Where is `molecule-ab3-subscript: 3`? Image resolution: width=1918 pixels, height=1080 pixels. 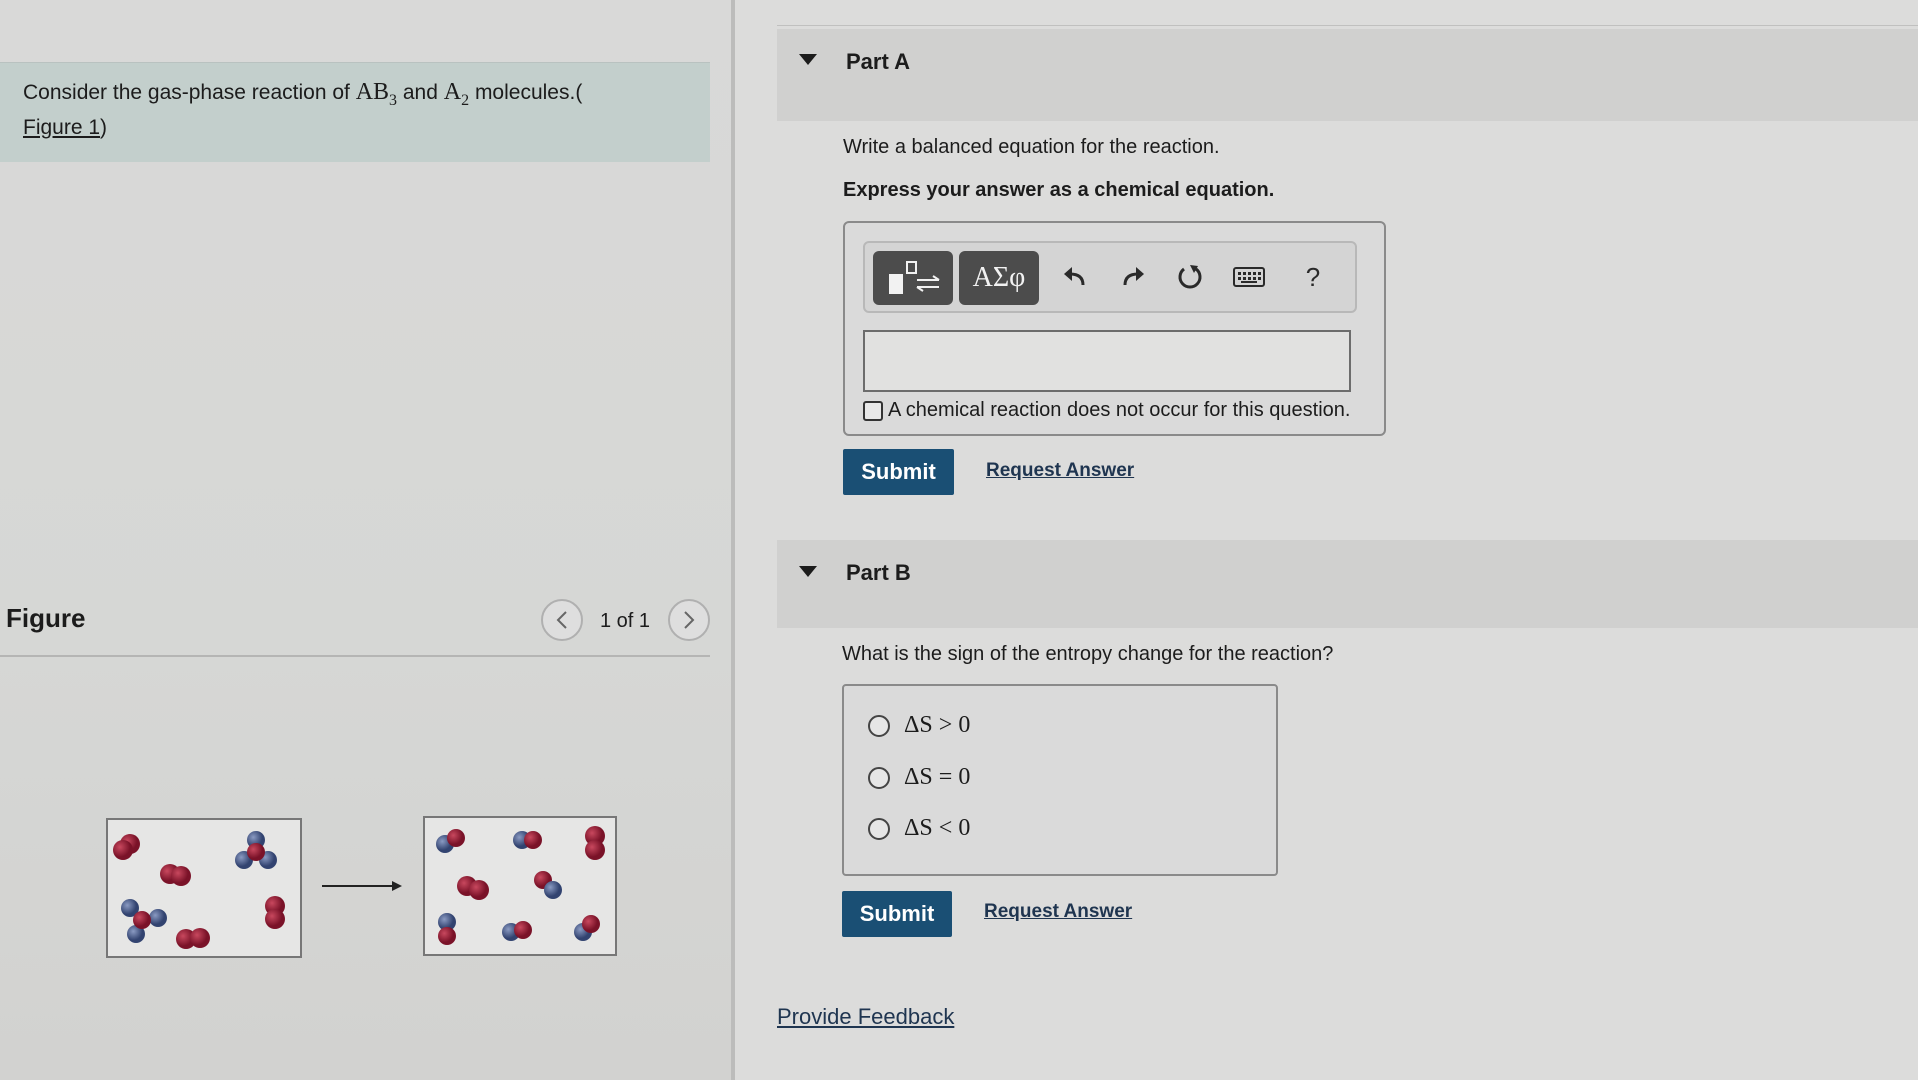
molecule-ab3-subscript: 3 is located at coordinates (393, 100).